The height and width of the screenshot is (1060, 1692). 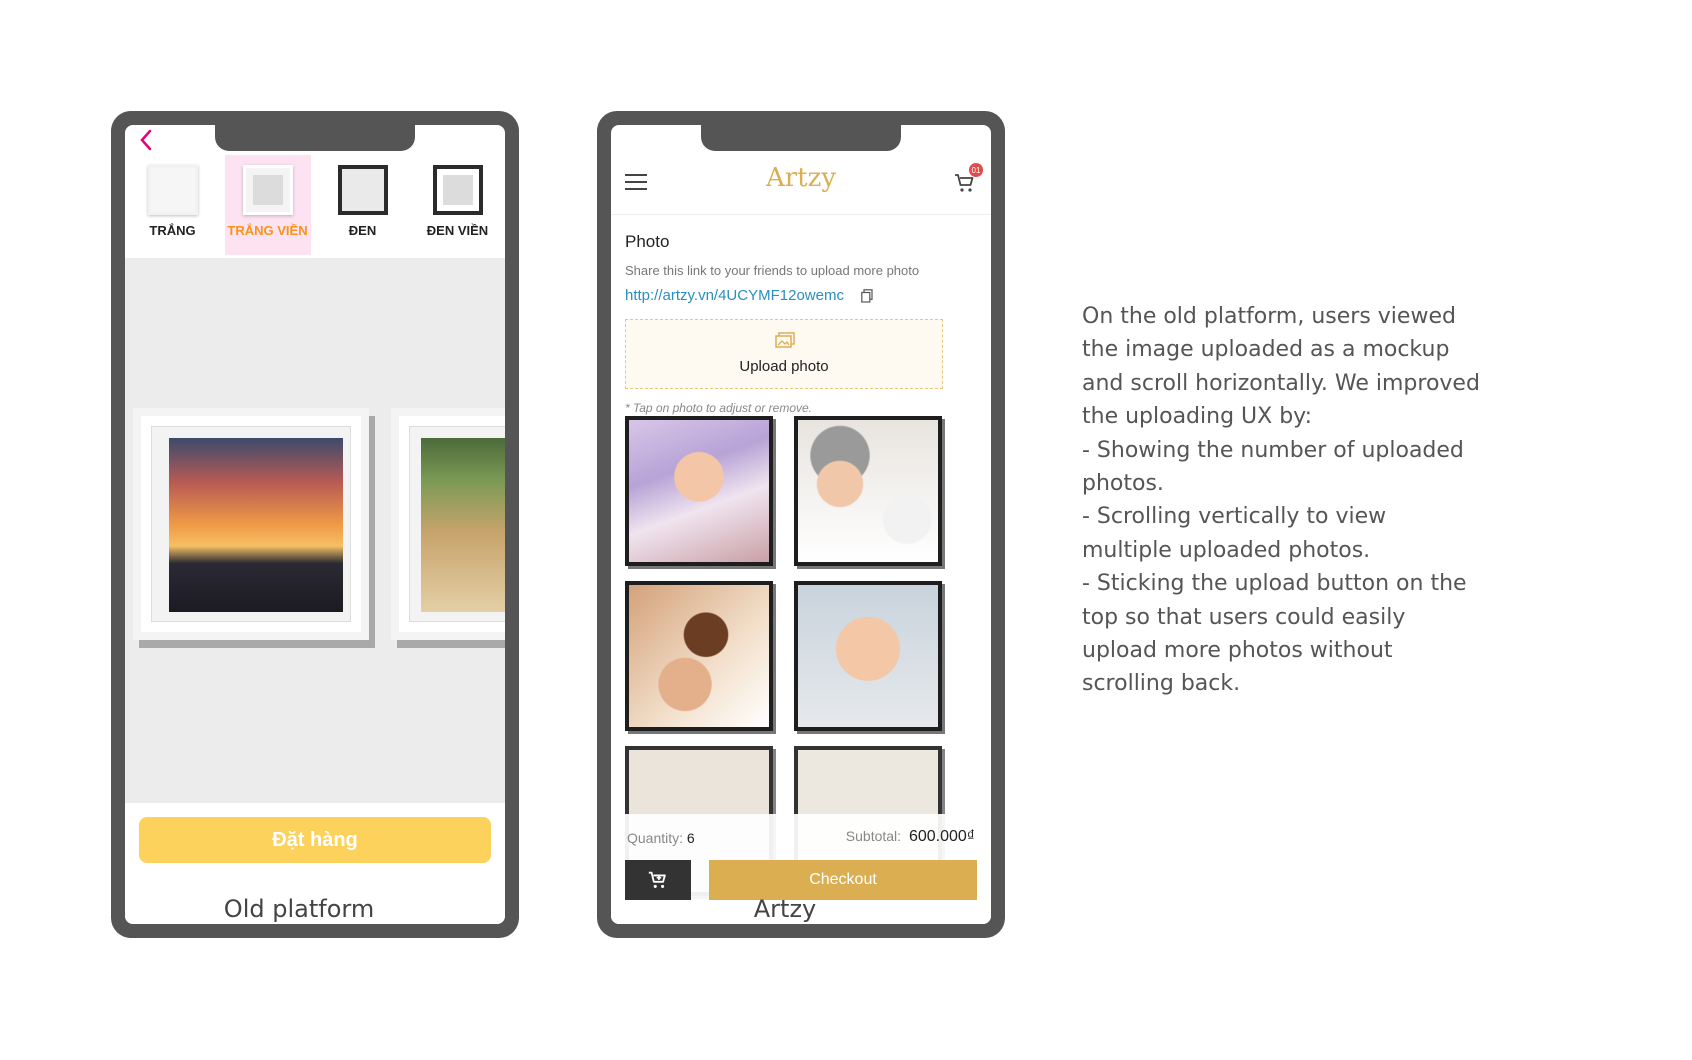 I want to click on subtotal-value: 600.000₫, so click(x=941, y=836).